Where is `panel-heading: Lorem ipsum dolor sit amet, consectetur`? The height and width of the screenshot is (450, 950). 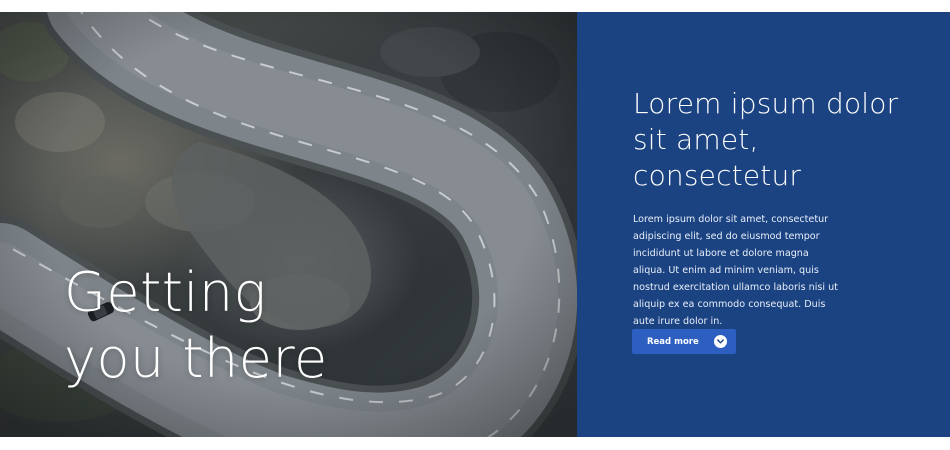
panel-heading: Lorem ipsum dolor sit amet, consectetur is located at coordinates (766, 139).